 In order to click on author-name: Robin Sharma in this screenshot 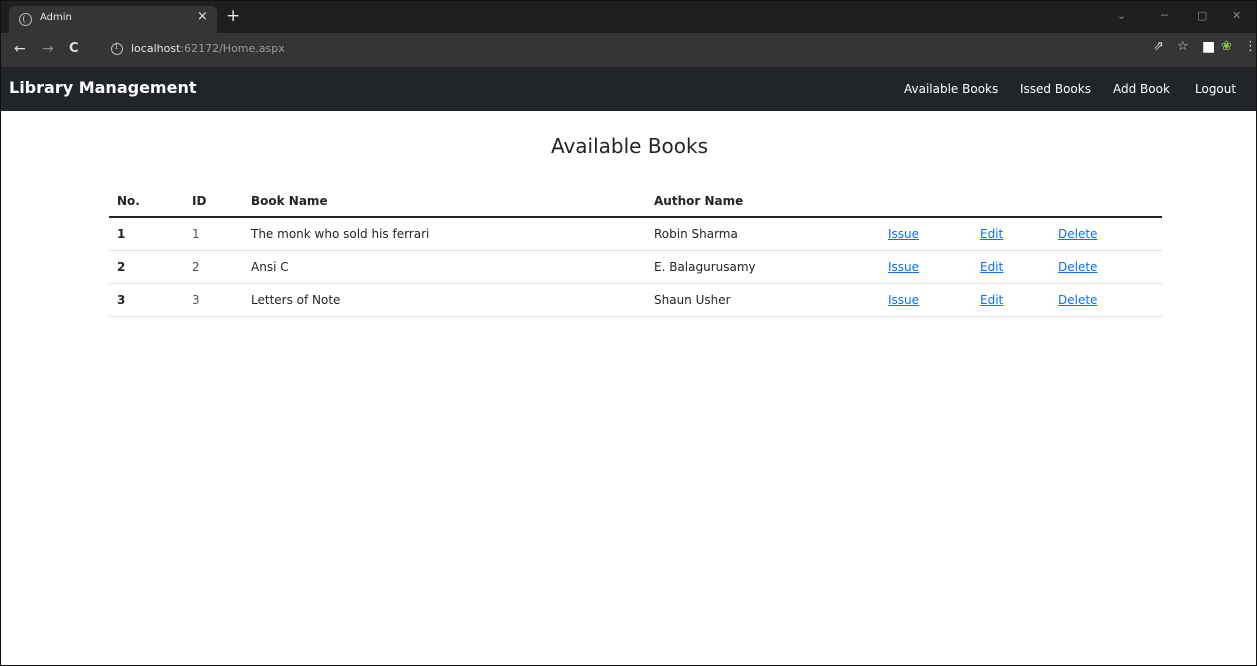, I will do `click(763, 234)`.